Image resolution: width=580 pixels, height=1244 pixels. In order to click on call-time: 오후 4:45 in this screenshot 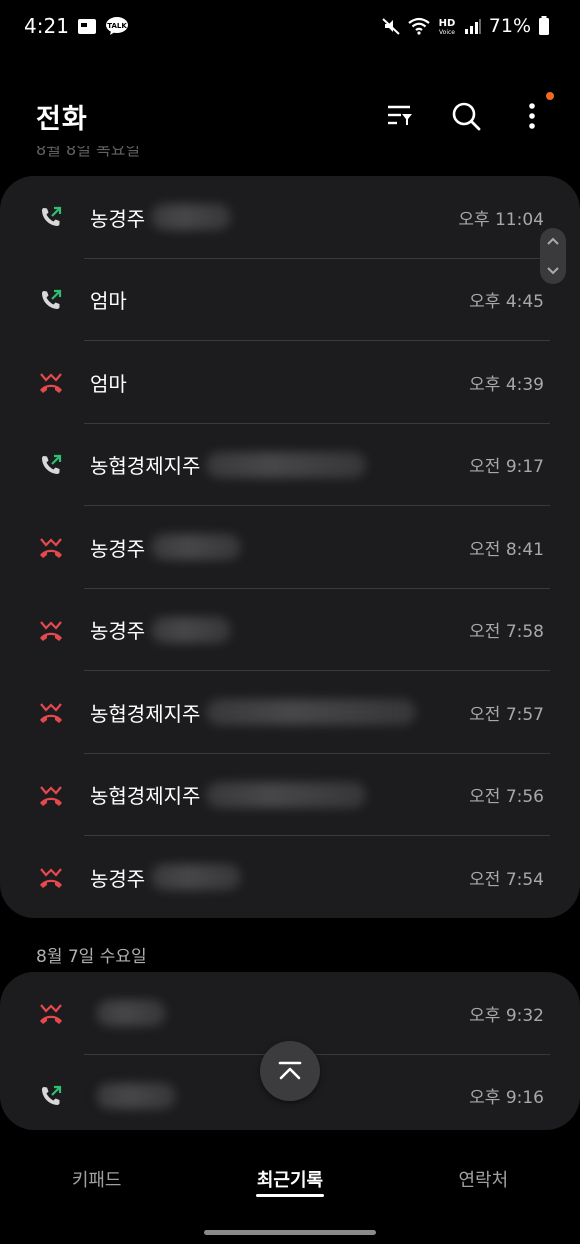, I will do `click(506, 302)`.